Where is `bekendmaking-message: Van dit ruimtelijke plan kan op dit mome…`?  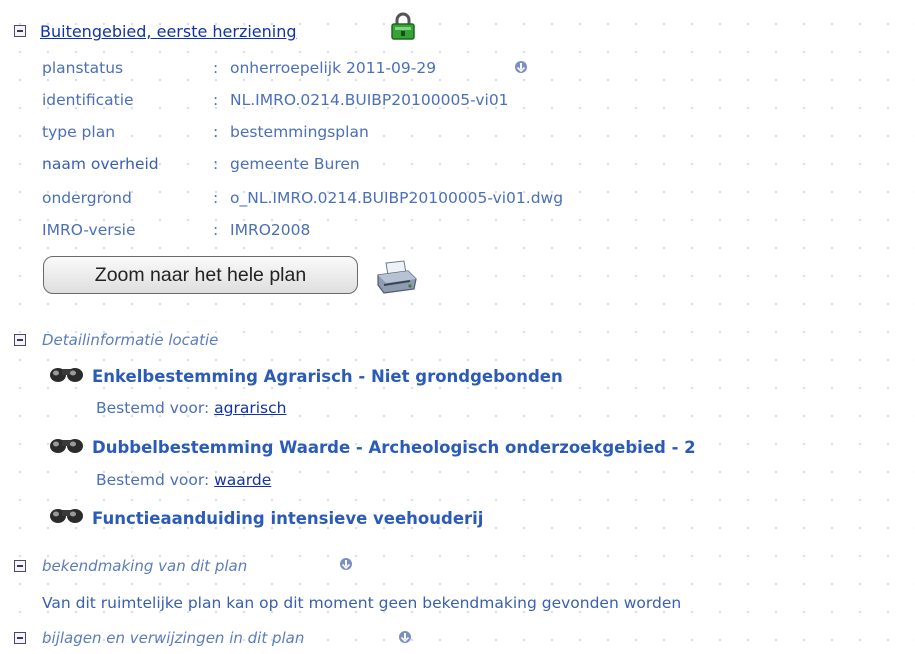
bekendmaking-message: Van dit ruimtelijke plan kan op dit mome… is located at coordinates (362, 603).